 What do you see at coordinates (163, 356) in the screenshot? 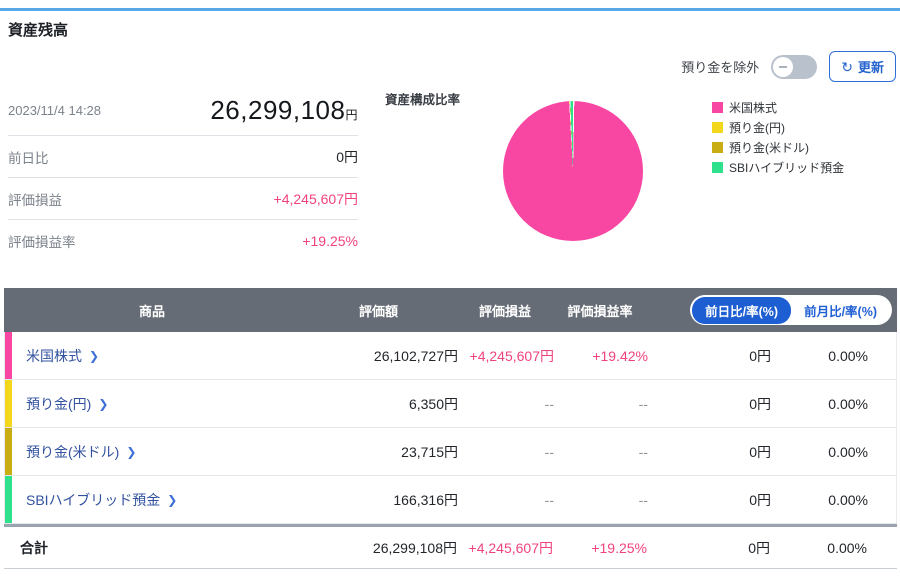
I see `product-link-us-stocks: 米国株式 ❯` at bounding box center [163, 356].